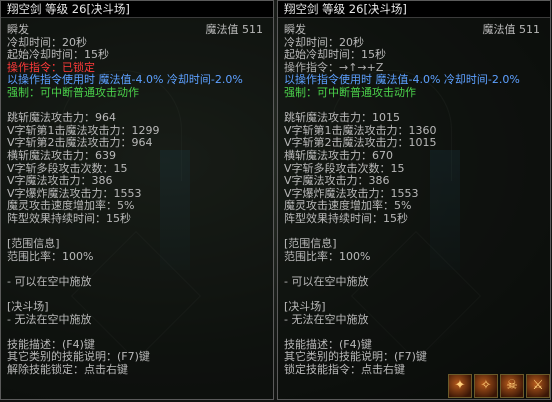 The height and width of the screenshot is (402, 552). Describe the element at coordinates (338, 155) in the screenshot. I see `stat-line: 横斩魔法攻击力：670` at that location.